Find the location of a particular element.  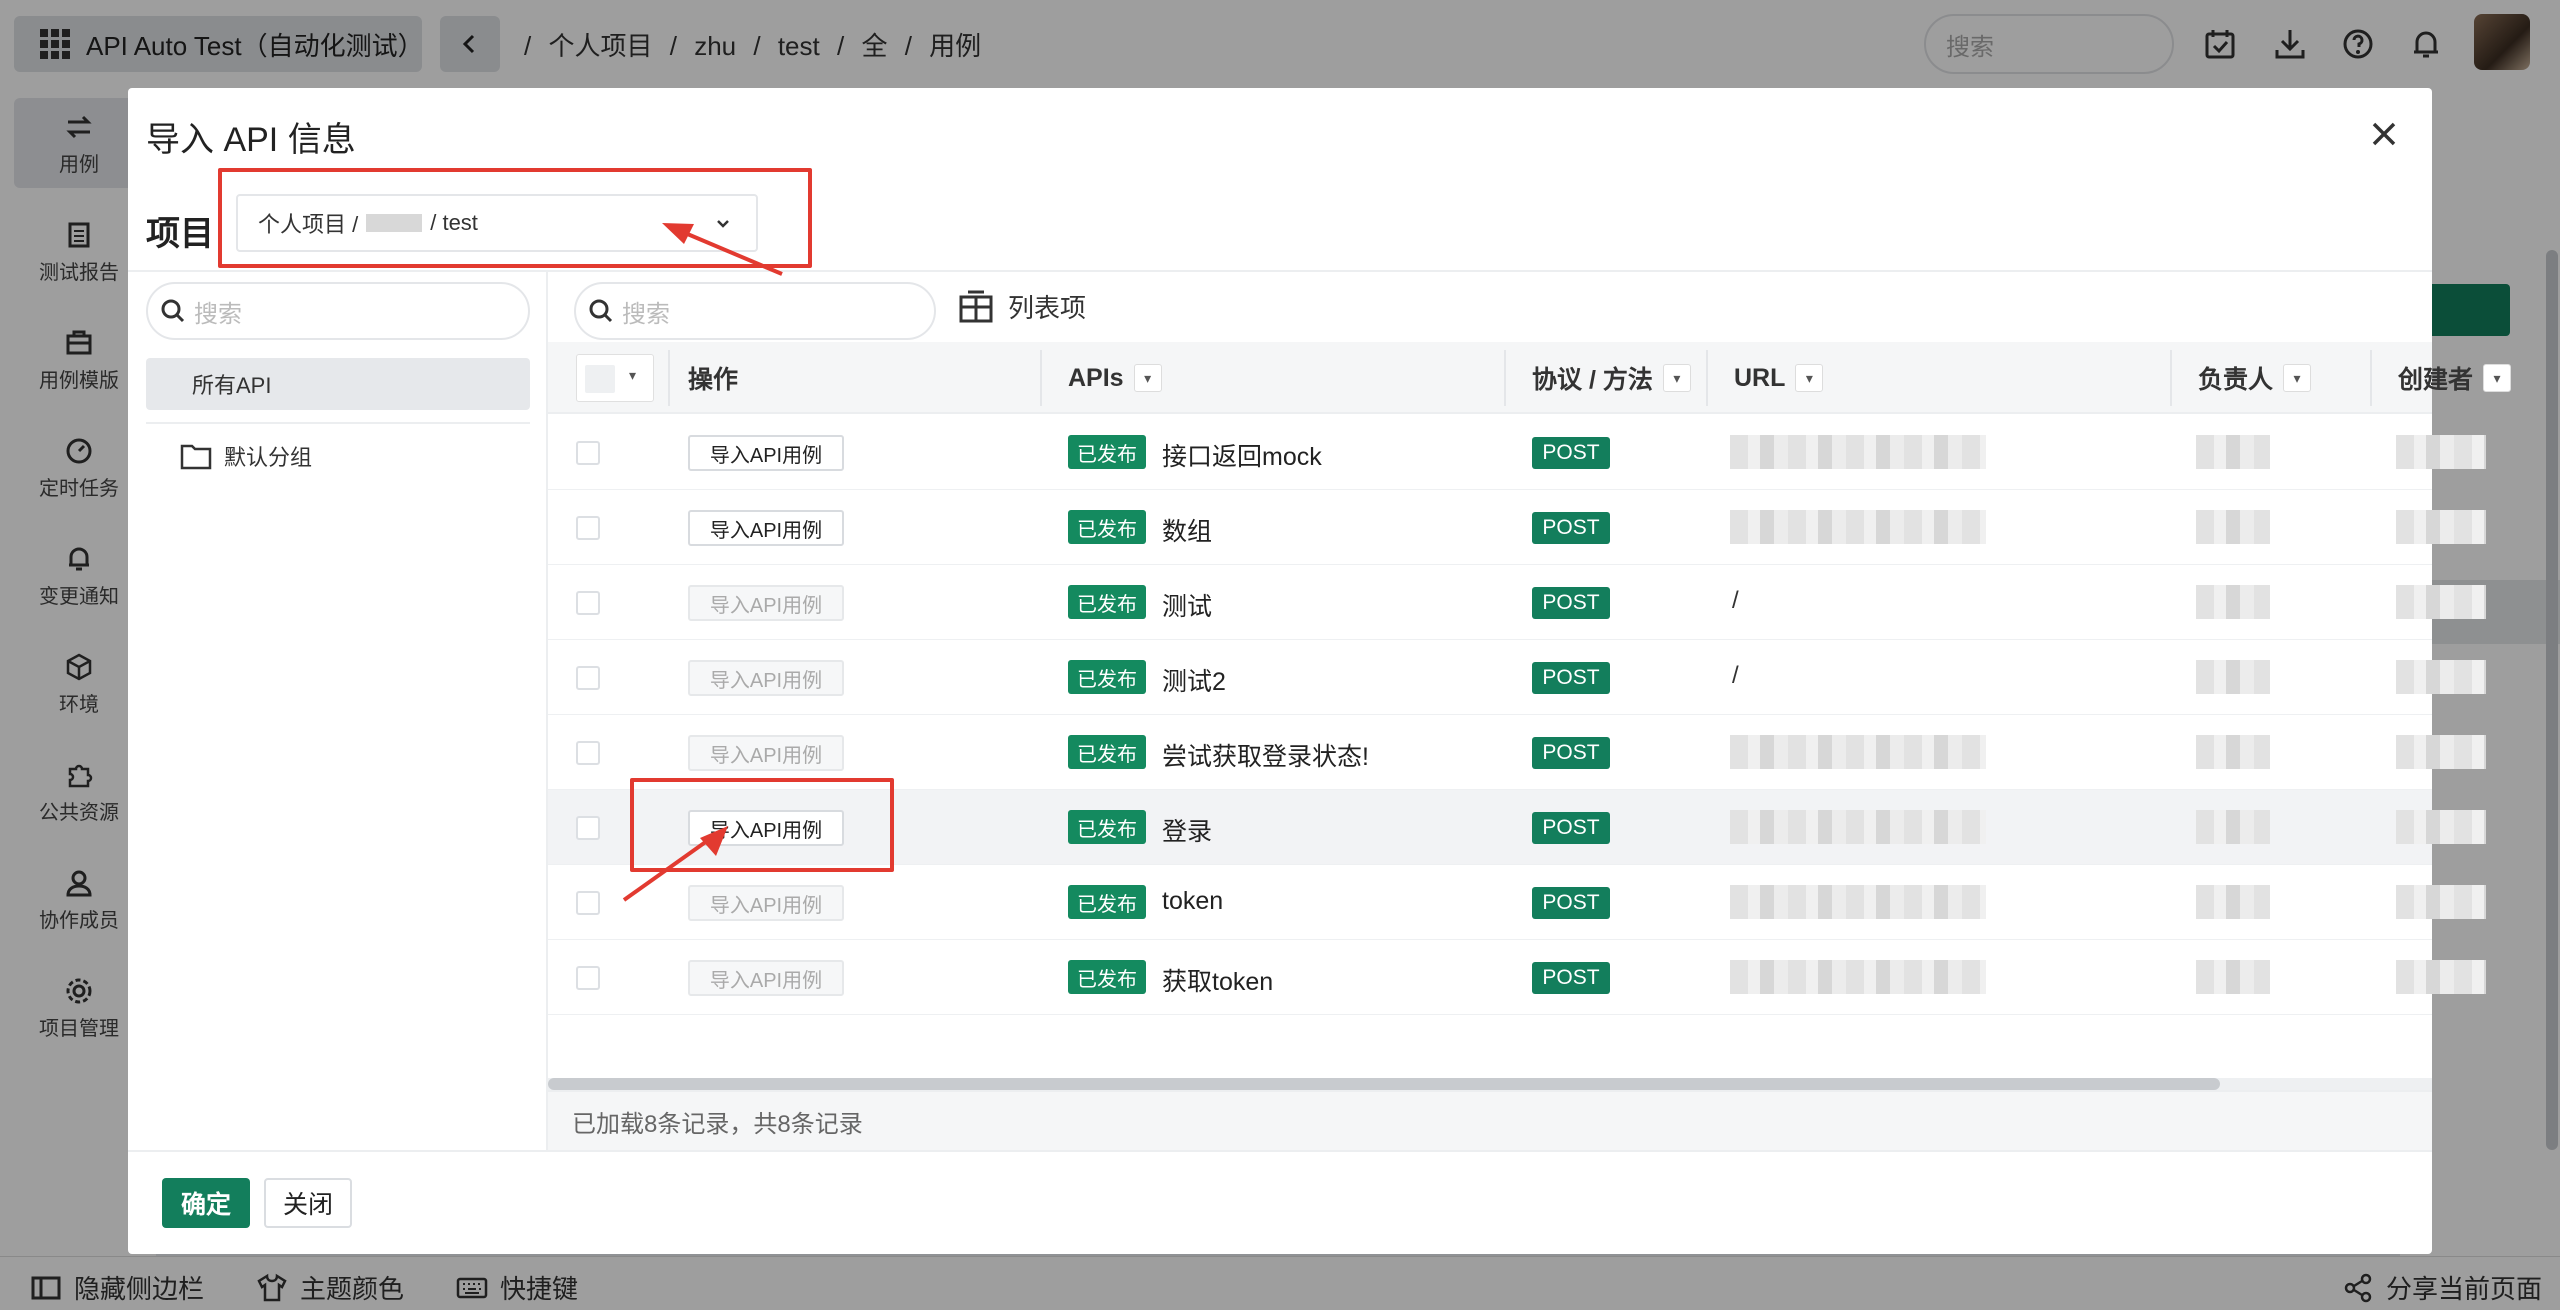

project-label: 项目 is located at coordinates (180, 234).